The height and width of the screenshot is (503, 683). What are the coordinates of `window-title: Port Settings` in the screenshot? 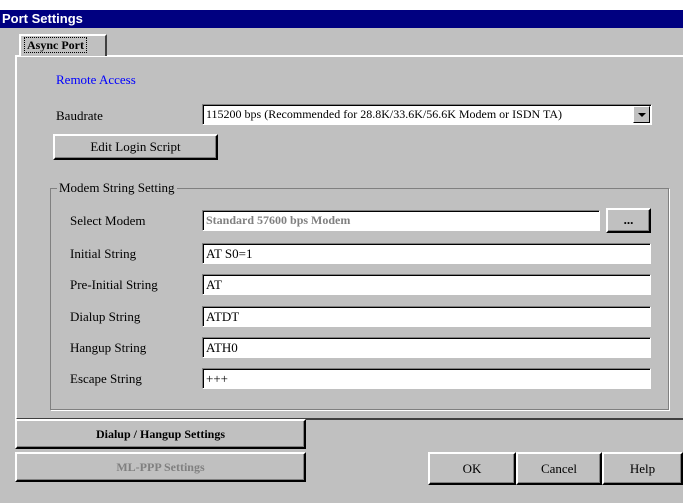 It's located at (341, 19).